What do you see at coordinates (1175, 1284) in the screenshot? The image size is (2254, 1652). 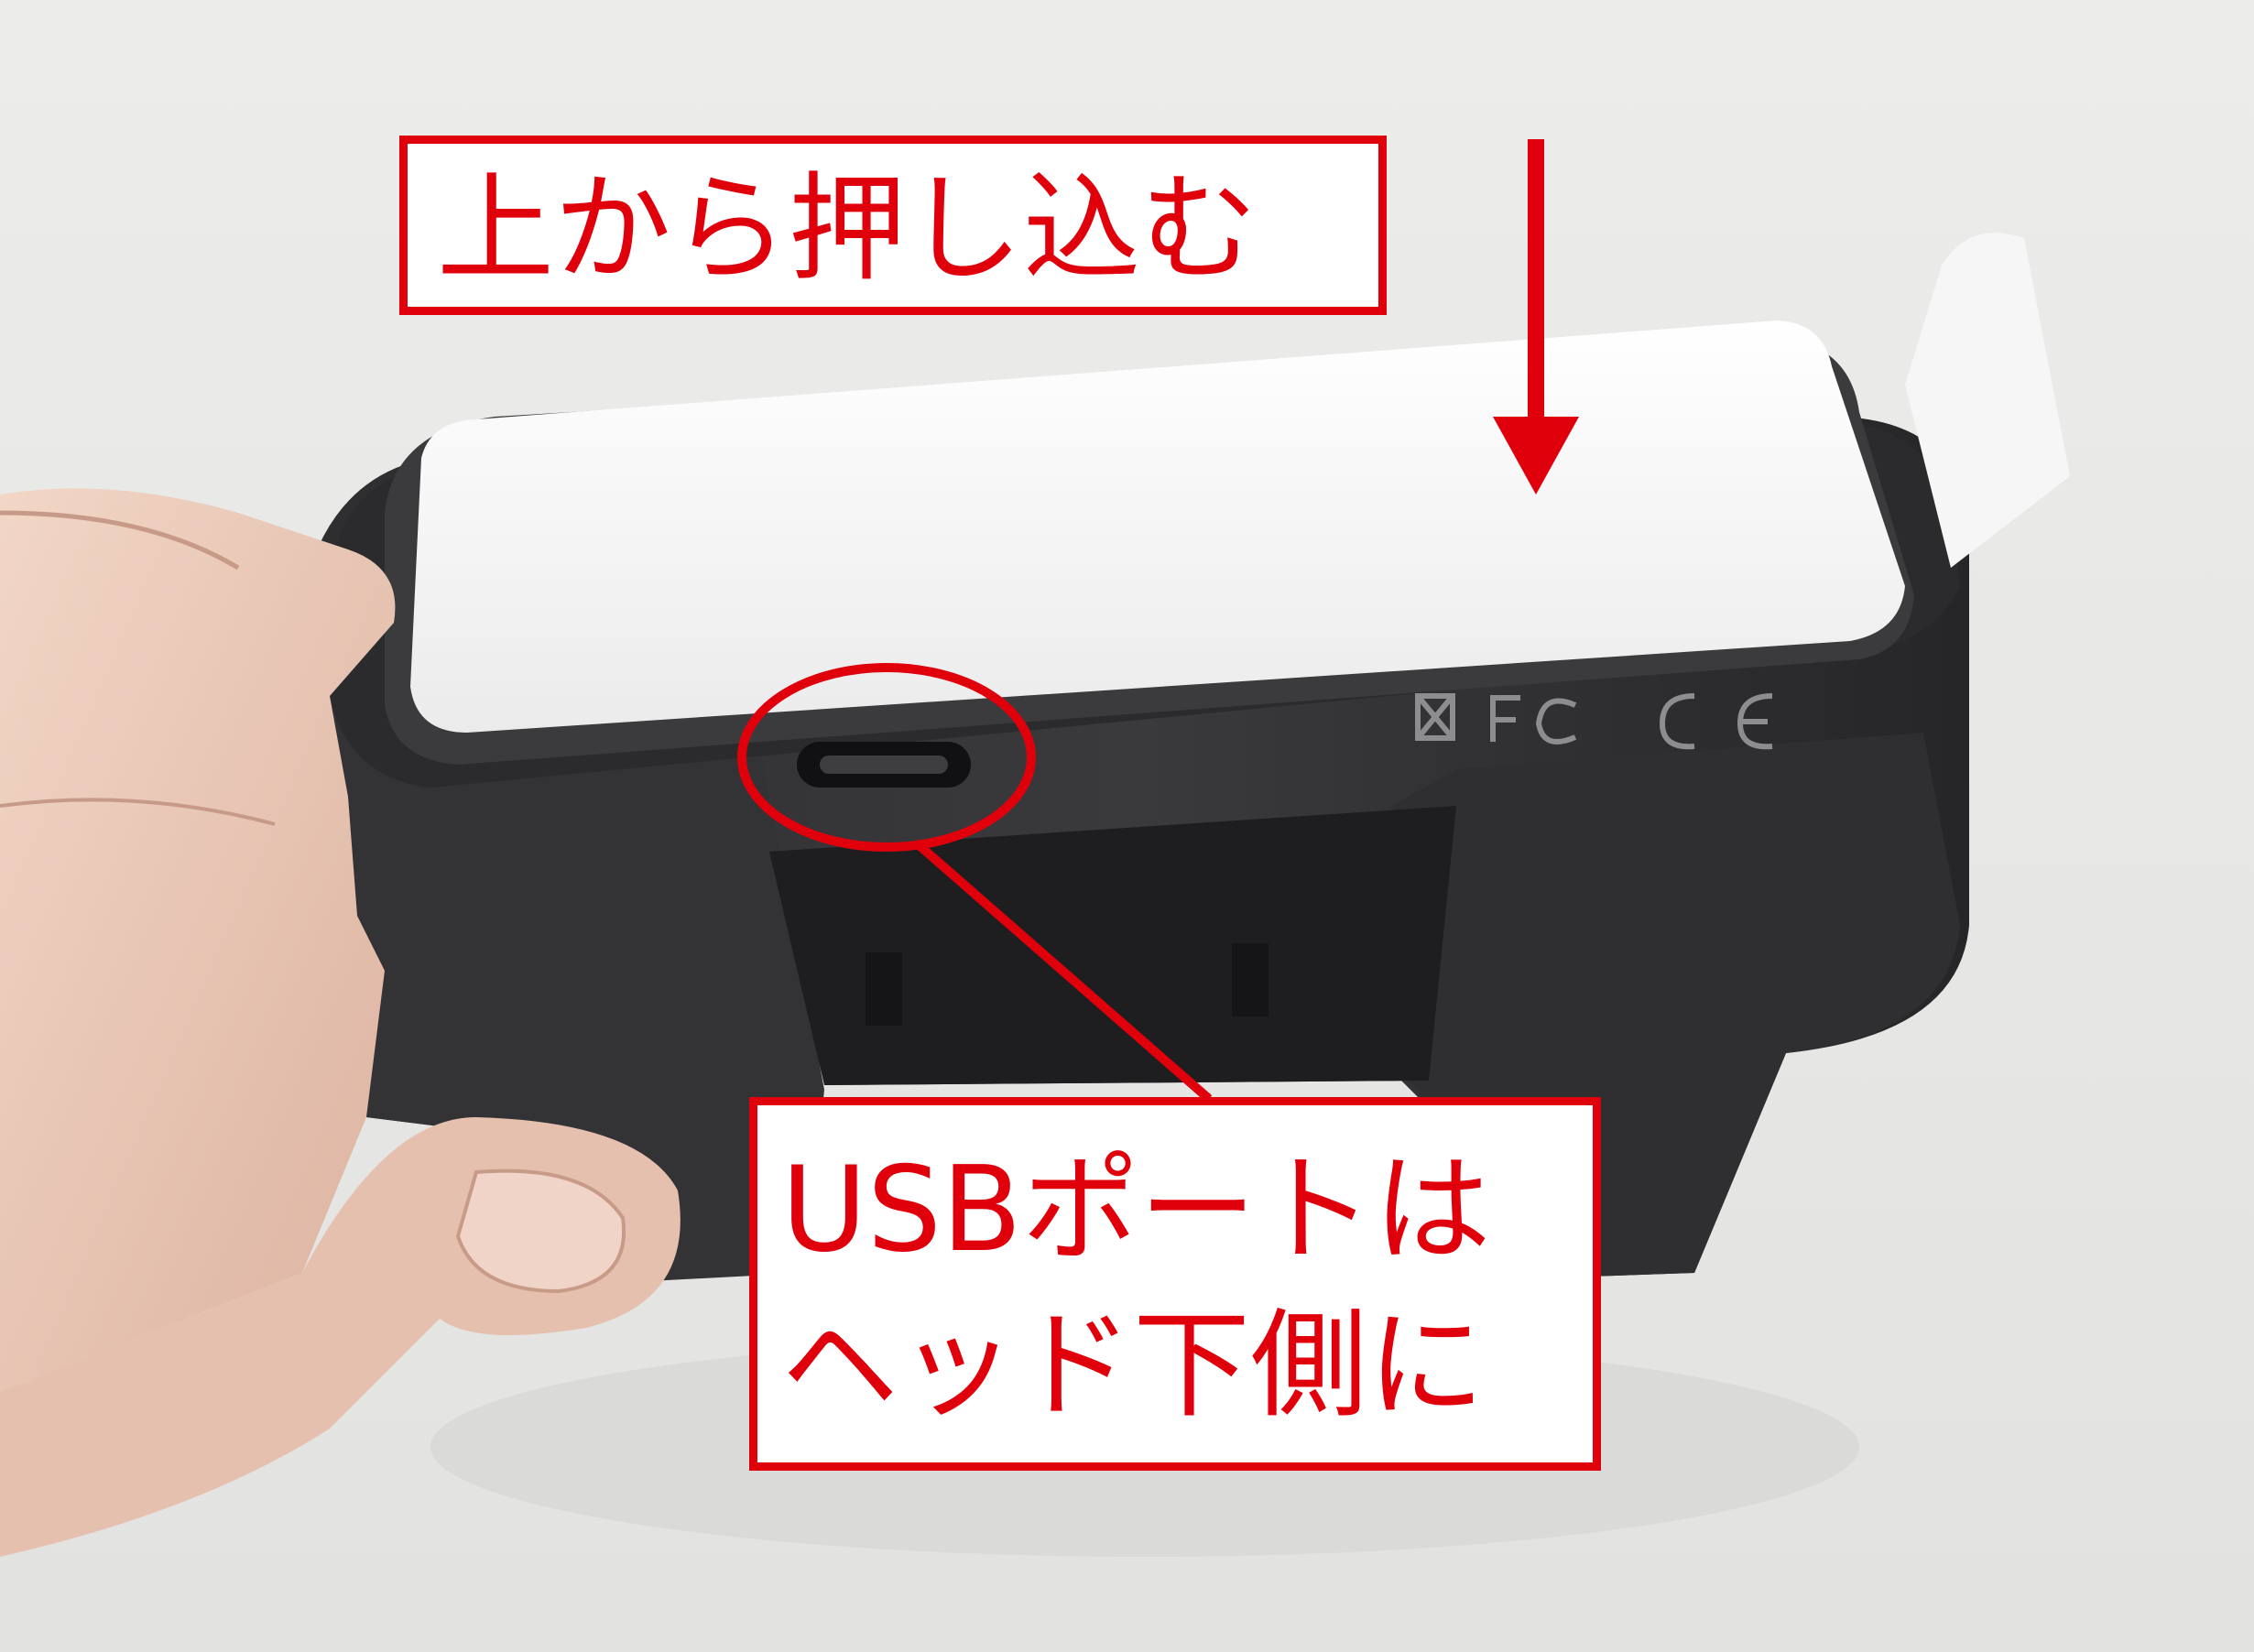 I see `callout-usb-port: USBポートは ヘッド下側に` at bounding box center [1175, 1284].